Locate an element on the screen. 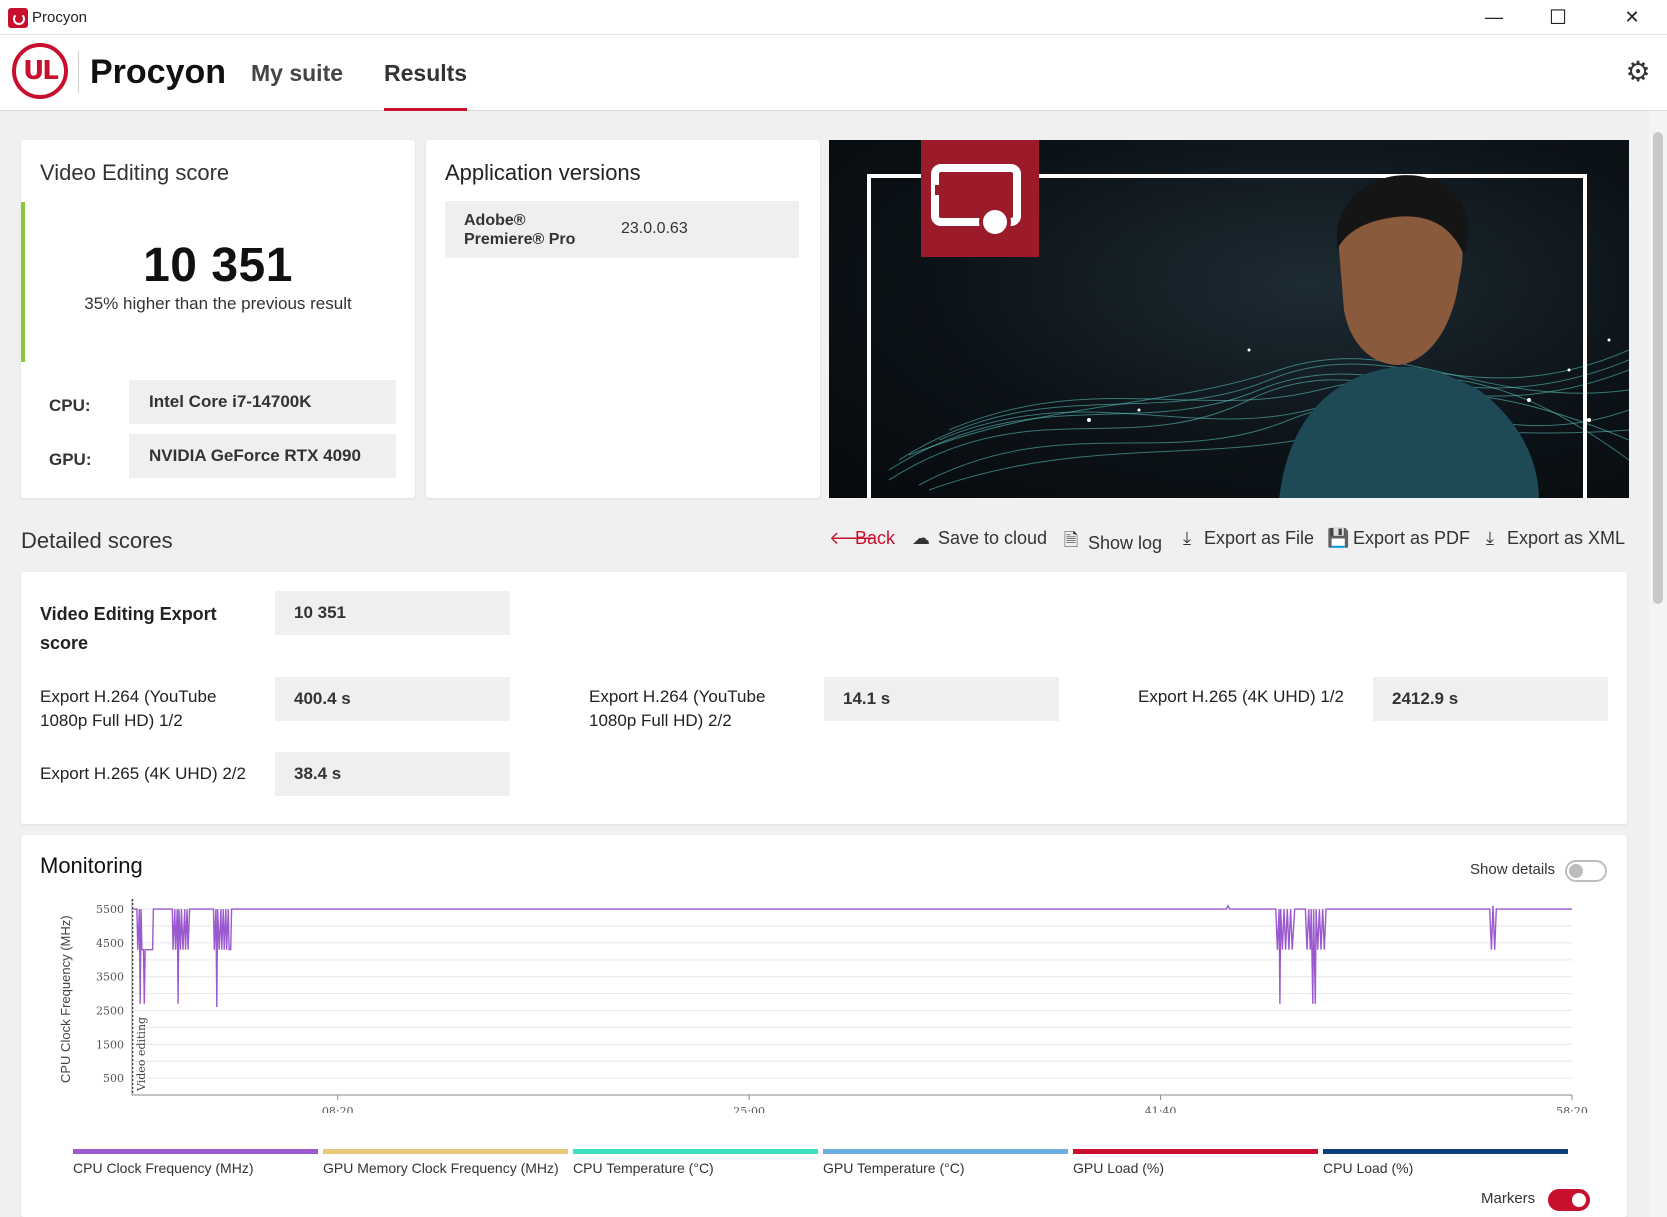 The width and height of the screenshot is (1667, 1217). chart-series-line is located at coordinates (852, 956).